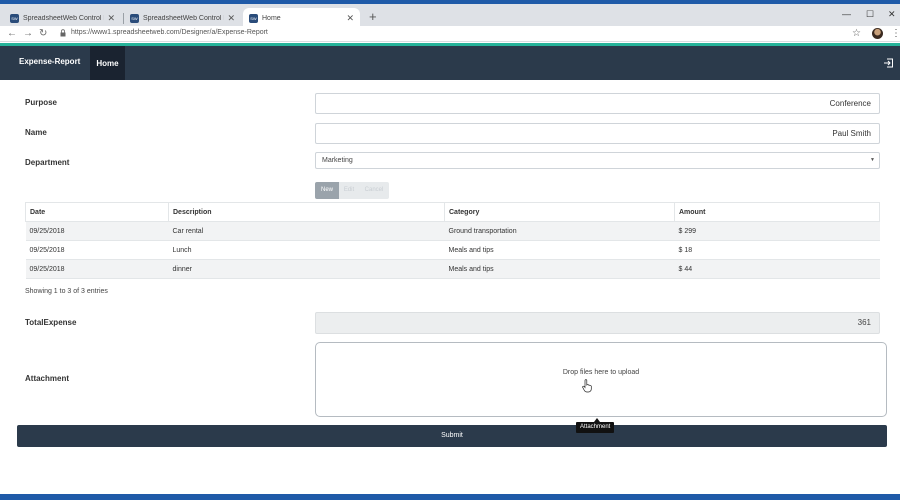  I want to click on attachment-label: Attachment, so click(47, 378).